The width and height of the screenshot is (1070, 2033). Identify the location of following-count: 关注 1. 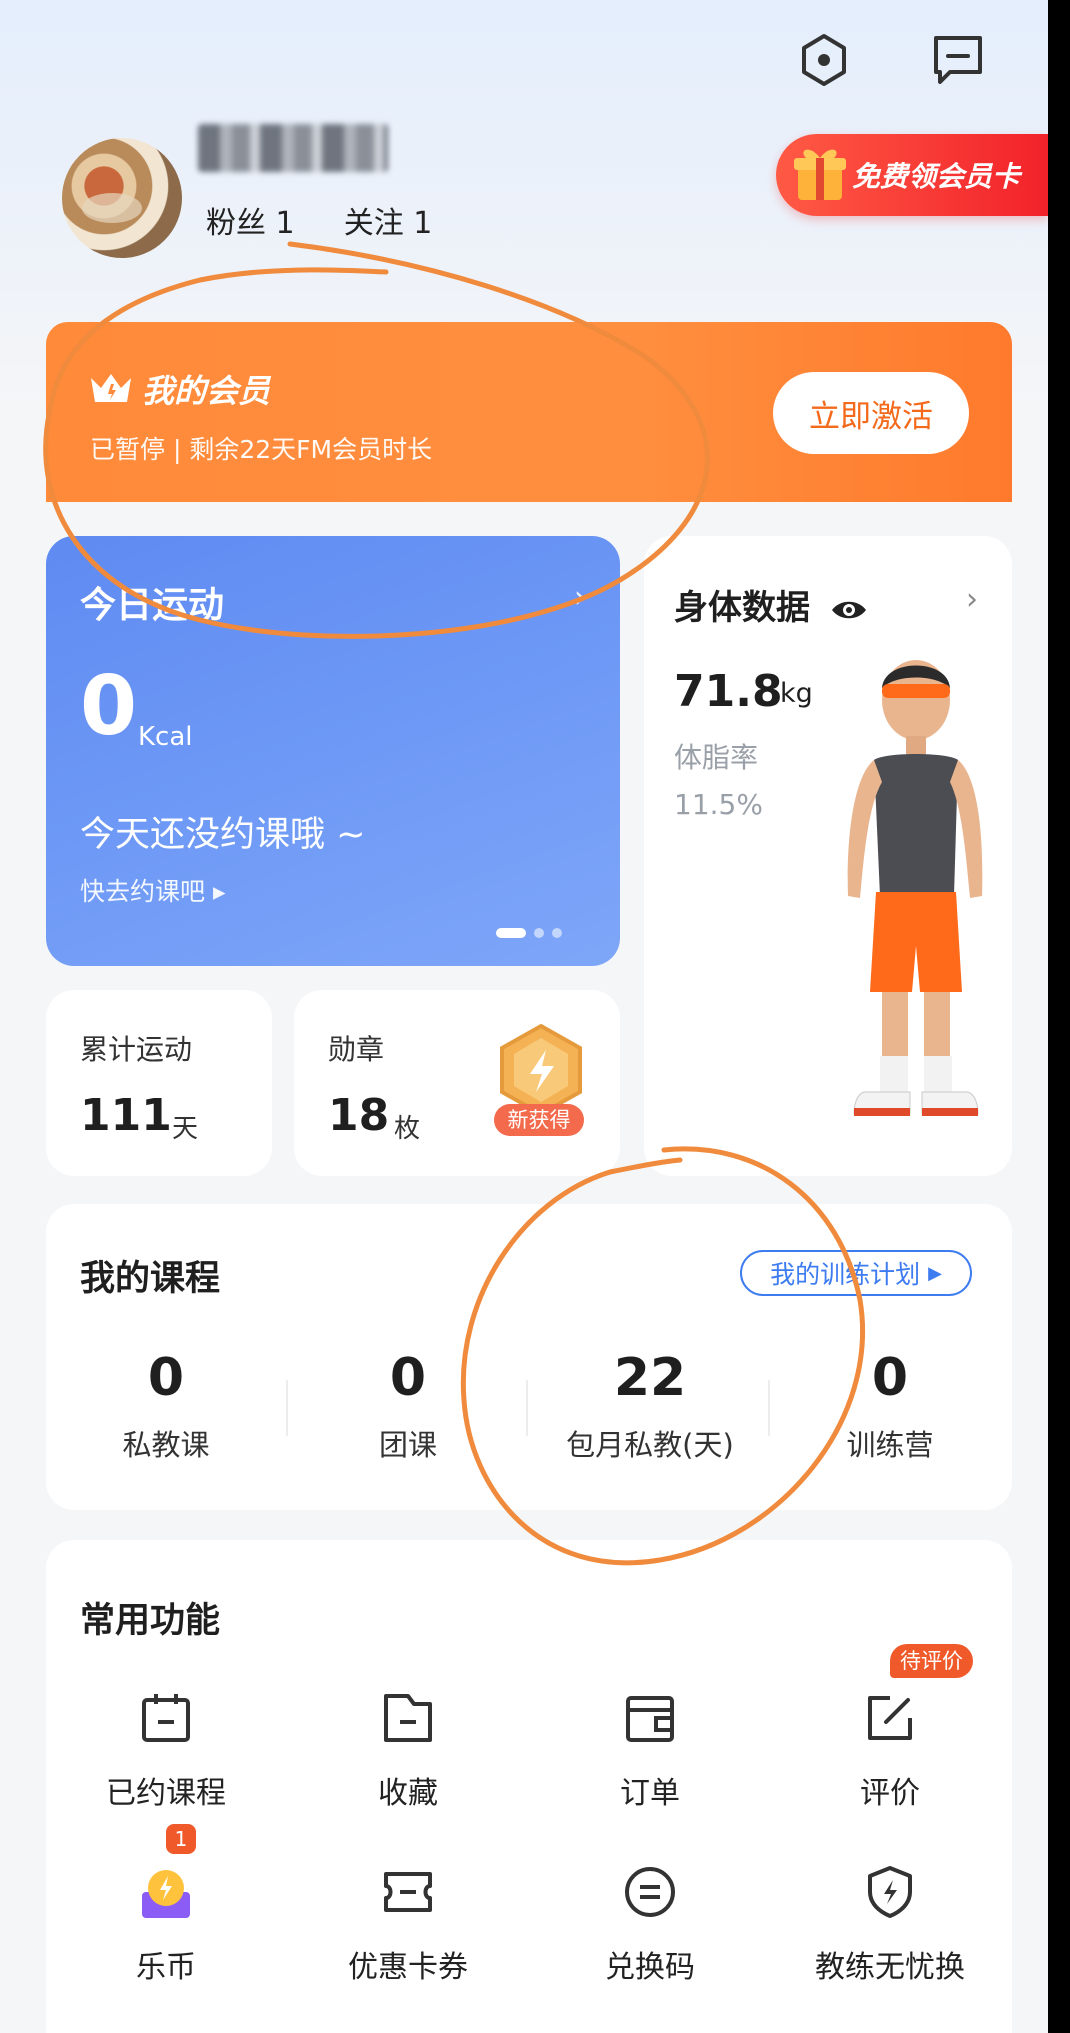
(388, 223).